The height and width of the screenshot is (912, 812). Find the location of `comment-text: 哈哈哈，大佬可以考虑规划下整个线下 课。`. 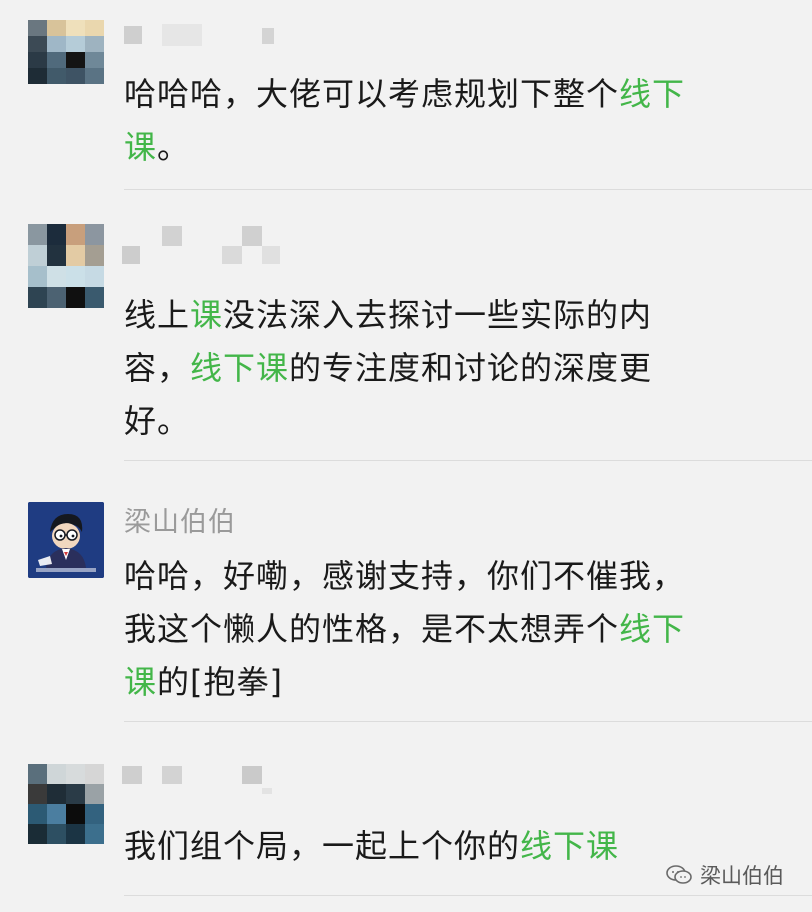

comment-text: 哈哈哈，大佬可以考虑规划下整个线下 课。 is located at coordinates (405, 120).